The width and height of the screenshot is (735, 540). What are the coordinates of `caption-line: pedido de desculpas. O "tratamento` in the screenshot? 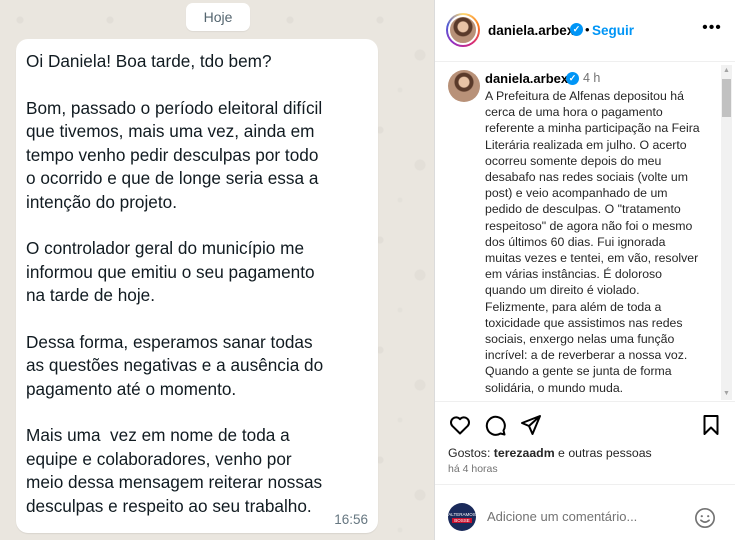 It's located at (583, 209).